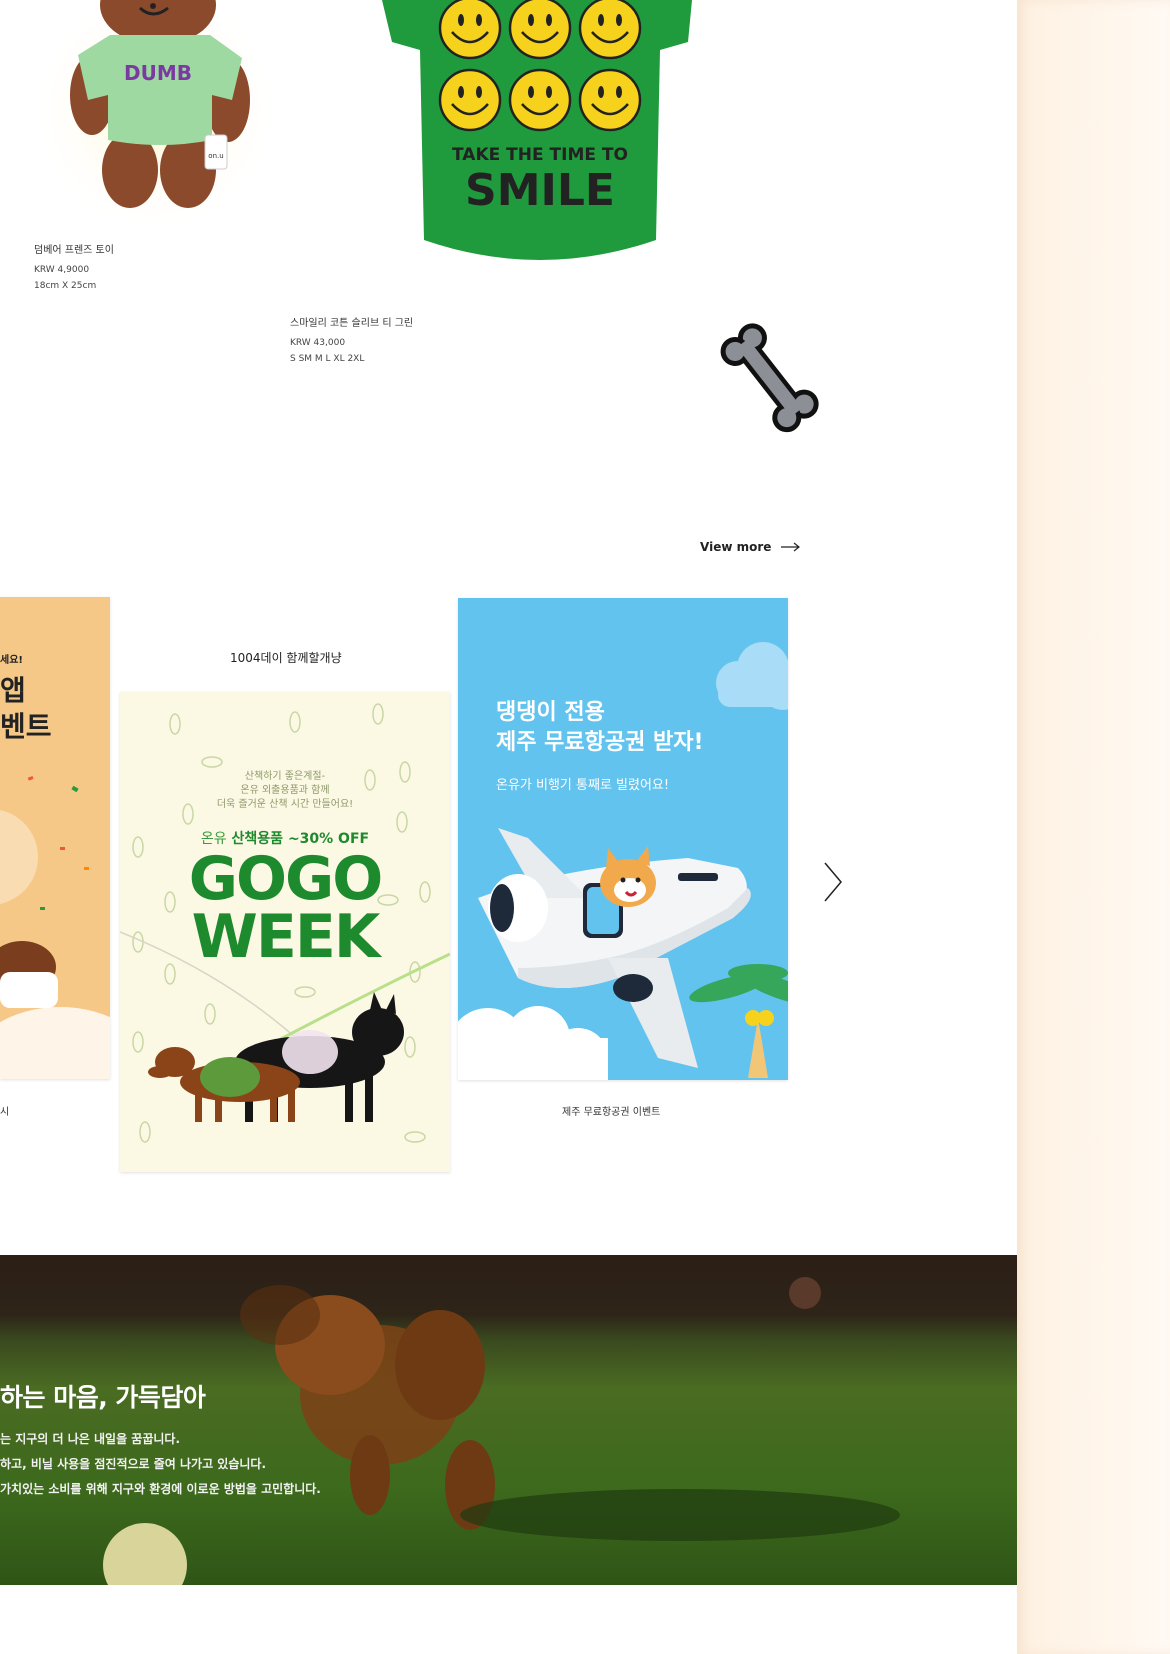  What do you see at coordinates (285, 776) in the screenshot?
I see `gogo-sub-line: 산책하기 좋은계절-` at bounding box center [285, 776].